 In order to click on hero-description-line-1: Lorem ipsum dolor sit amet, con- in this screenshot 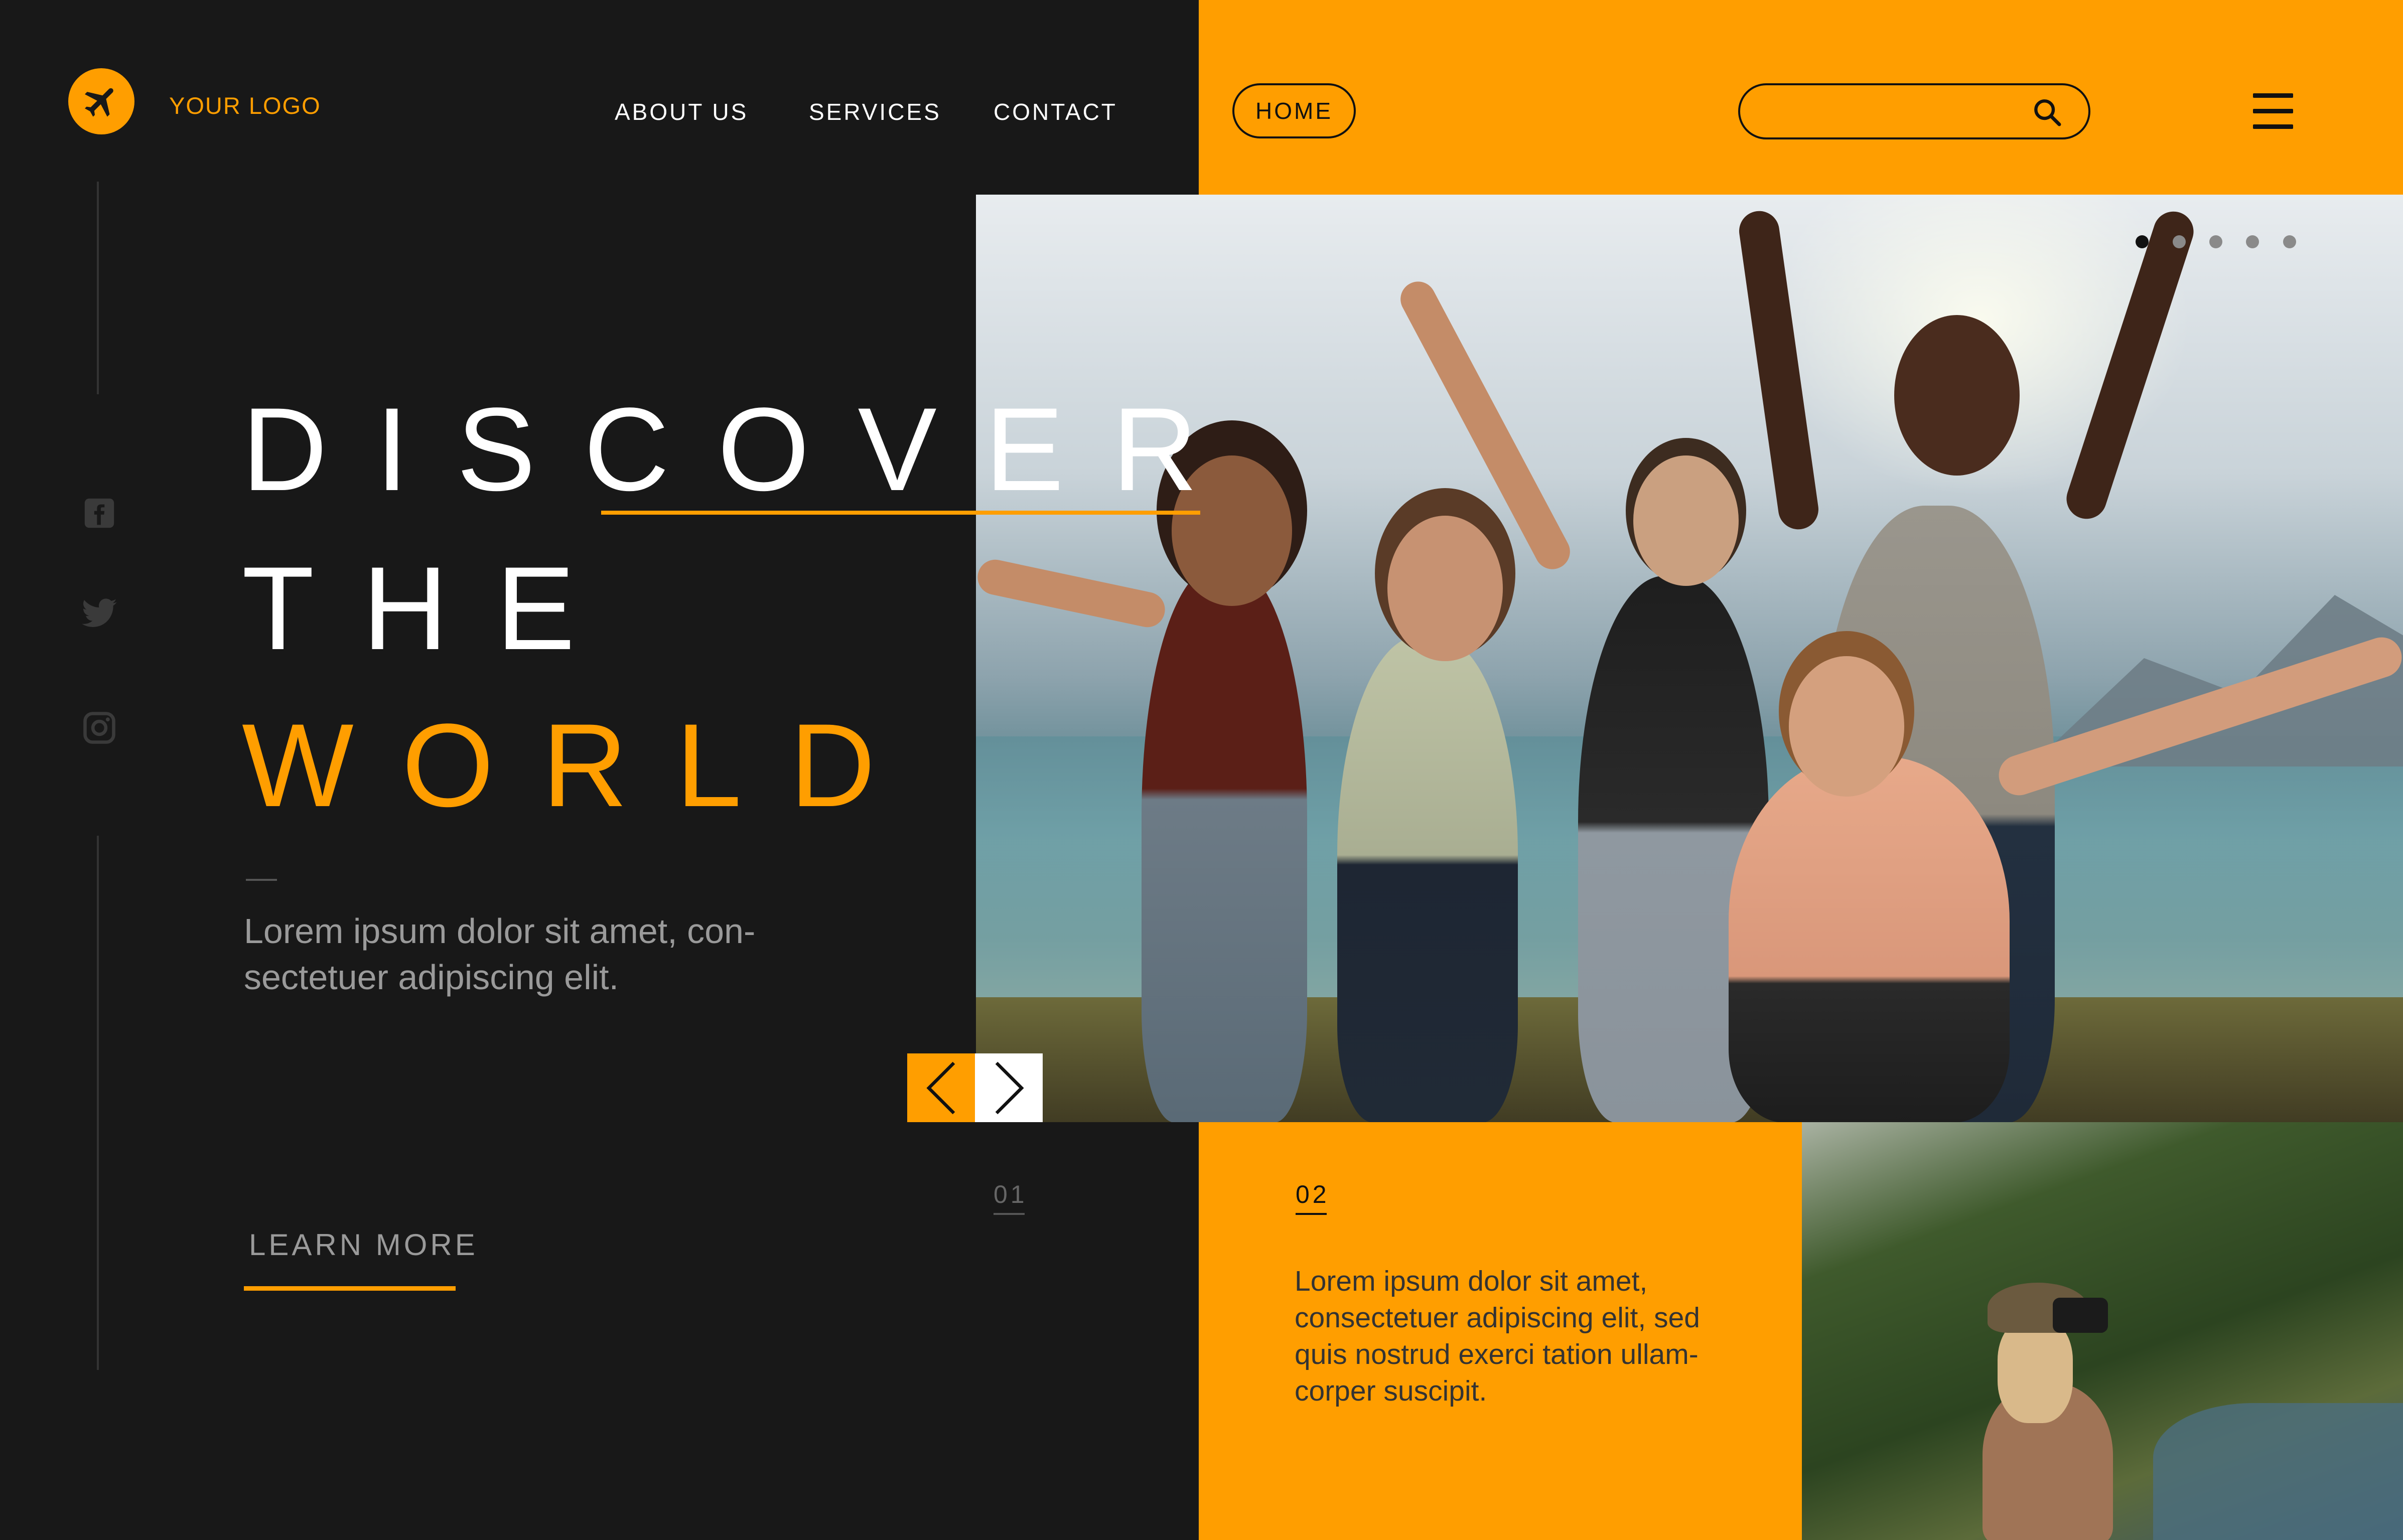, I will do `click(500, 931)`.